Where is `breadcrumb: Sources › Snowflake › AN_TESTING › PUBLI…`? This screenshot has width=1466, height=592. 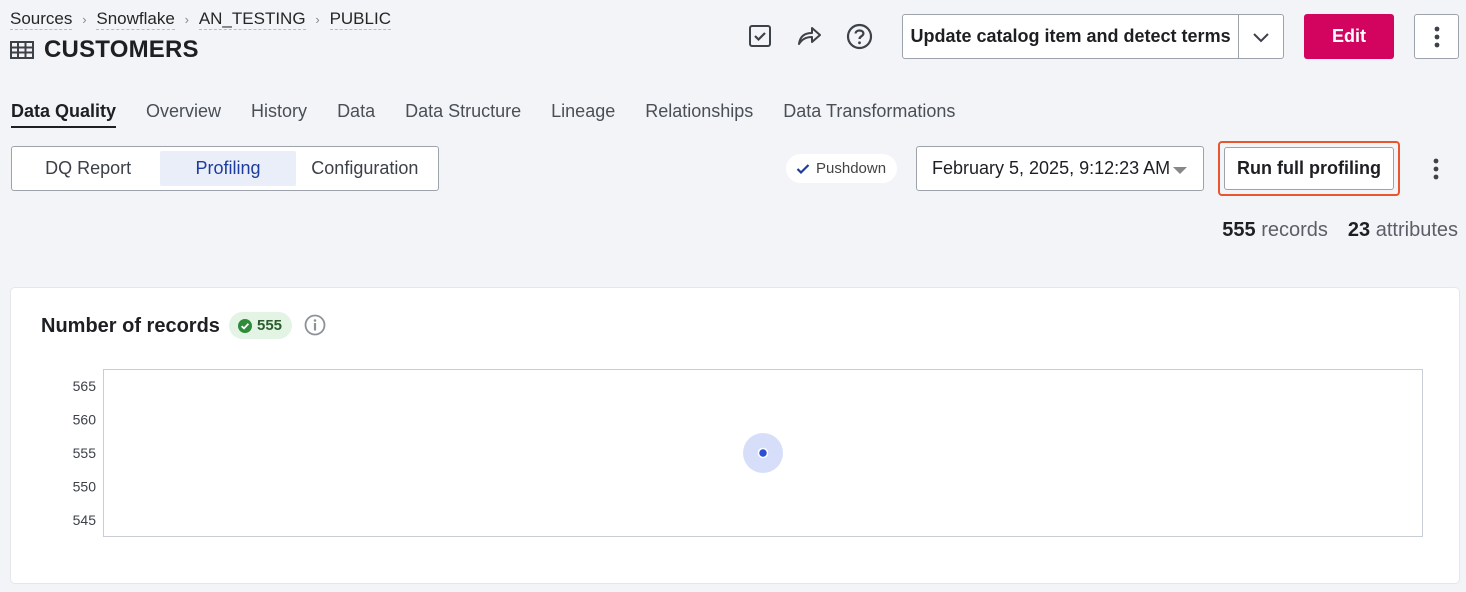 breadcrumb: Sources › Snowflake › AN_TESTING › PUBLI… is located at coordinates (200, 19).